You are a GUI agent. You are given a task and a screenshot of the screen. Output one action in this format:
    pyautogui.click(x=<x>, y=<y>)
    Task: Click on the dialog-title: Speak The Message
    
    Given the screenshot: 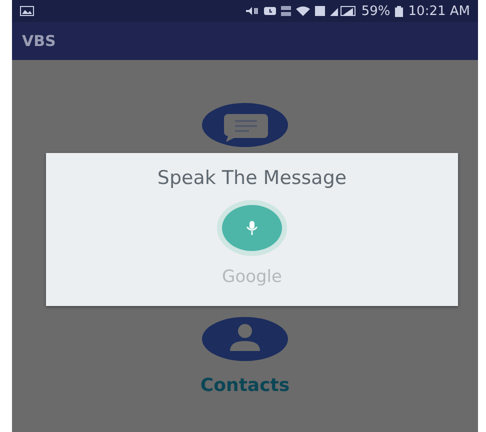 What is the action you would take?
    pyautogui.click(x=252, y=178)
    